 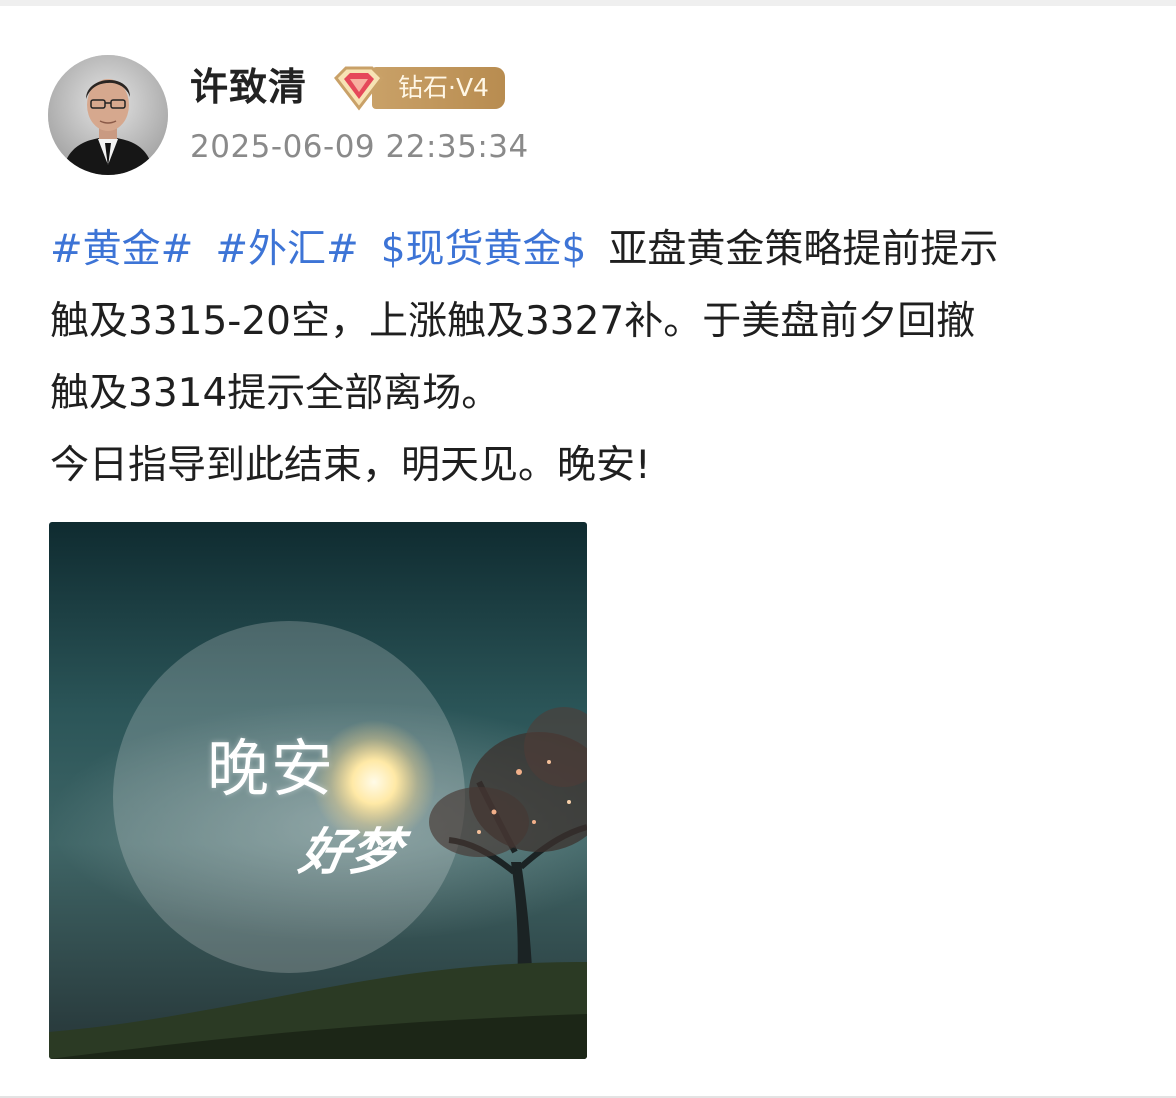 I want to click on image-subtitle: 好梦, so click(x=350, y=852).